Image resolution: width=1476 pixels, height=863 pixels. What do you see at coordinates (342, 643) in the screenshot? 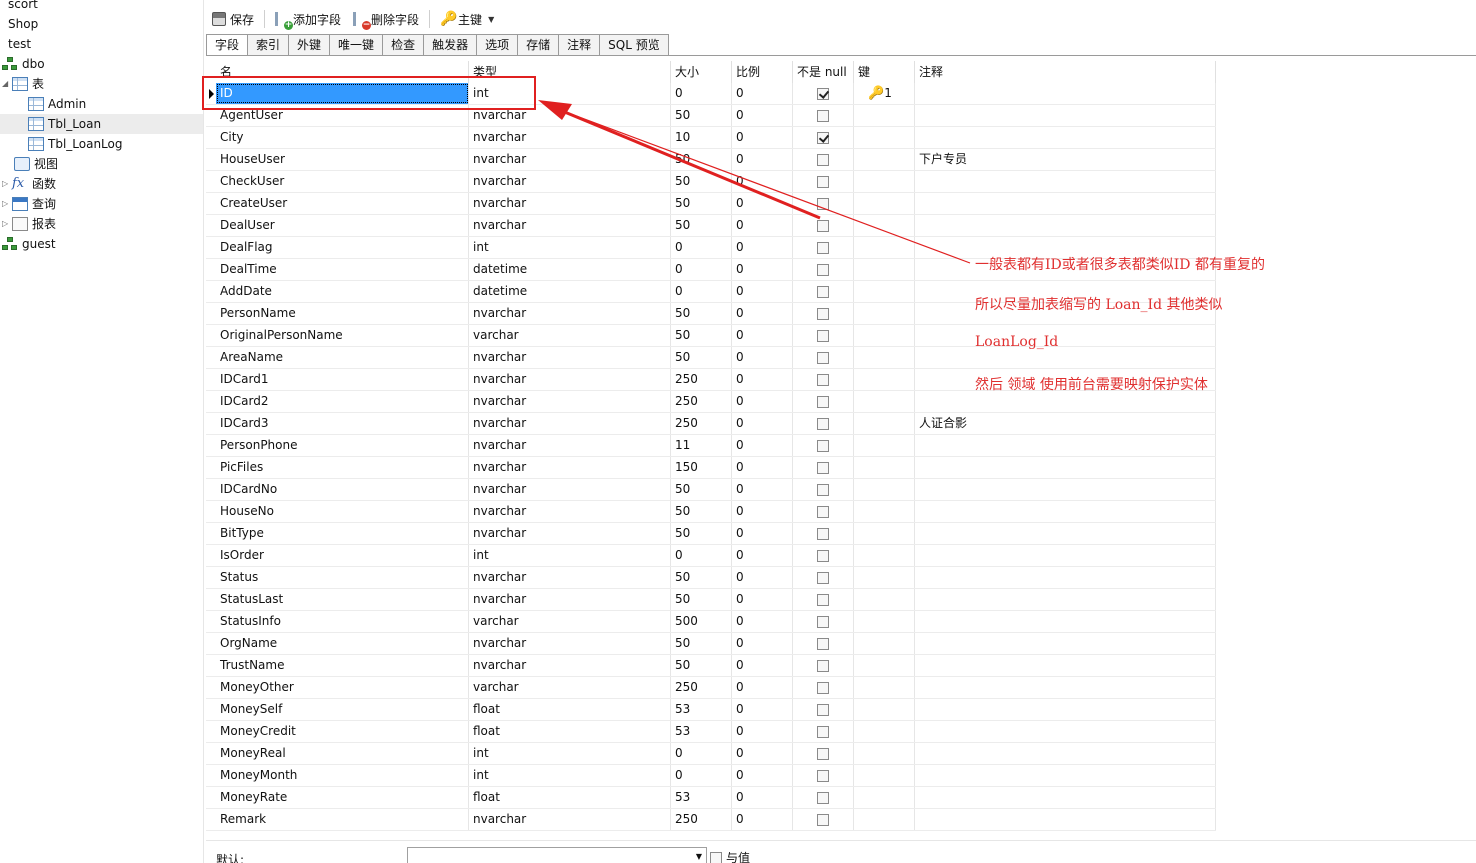
I see `field-name-cell: OrgName` at bounding box center [342, 643].